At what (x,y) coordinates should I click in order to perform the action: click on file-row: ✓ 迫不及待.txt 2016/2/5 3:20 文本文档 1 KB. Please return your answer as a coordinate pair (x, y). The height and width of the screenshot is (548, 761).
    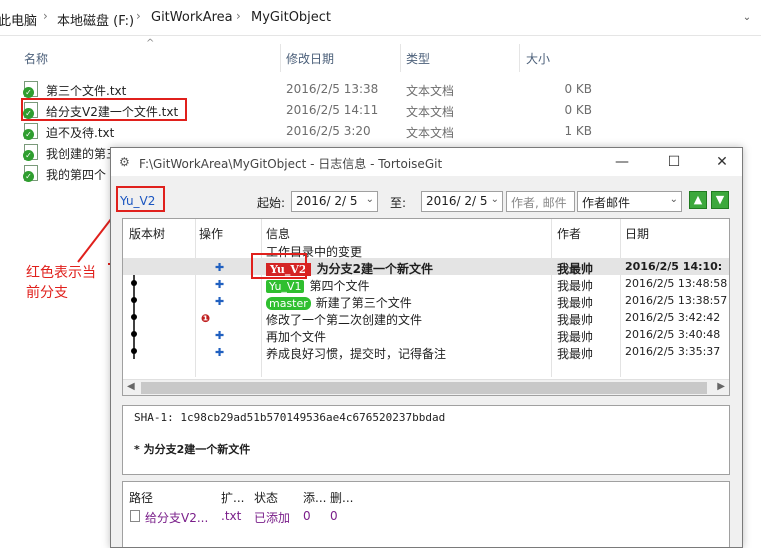
    Looking at the image, I should click on (318, 131).